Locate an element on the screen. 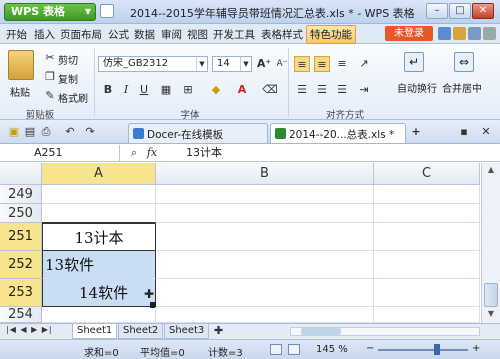 The height and width of the screenshot is (359, 500). cell-c250 is located at coordinates (427, 213).